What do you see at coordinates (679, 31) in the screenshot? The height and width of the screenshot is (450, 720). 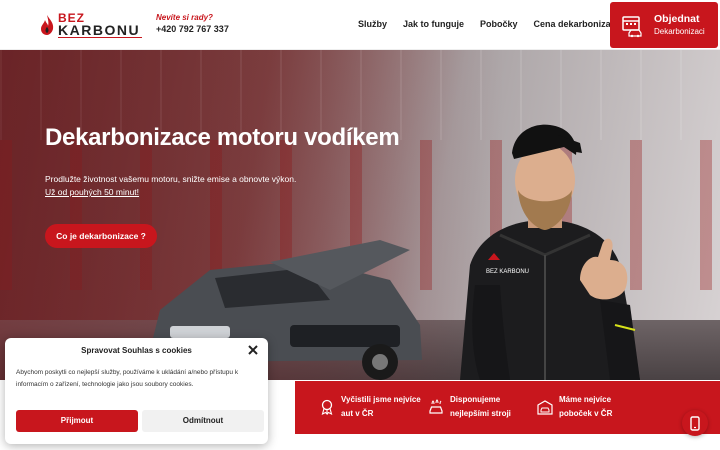 I see `order-button-subtitle: Dekarbonizaci` at bounding box center [679, 31].